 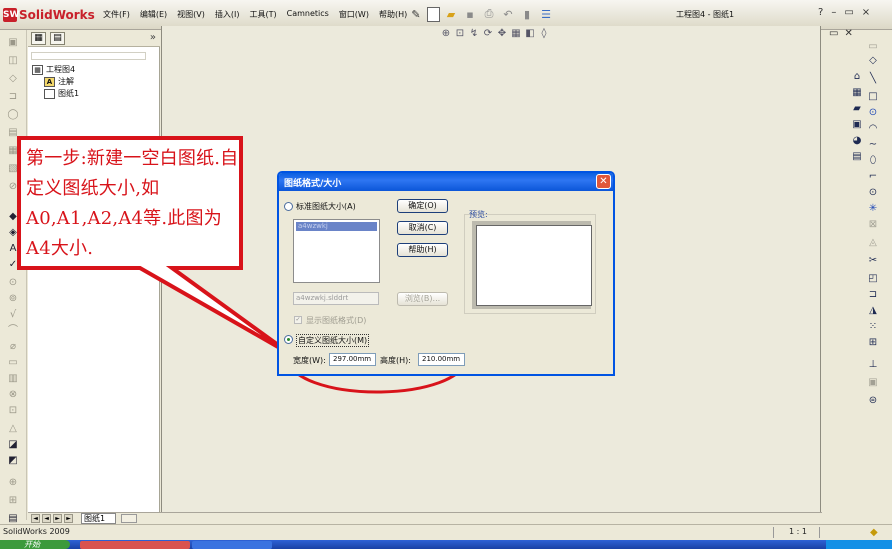 I want to click on rebuild-status-icon: ◆, so click(x=874, y=532).